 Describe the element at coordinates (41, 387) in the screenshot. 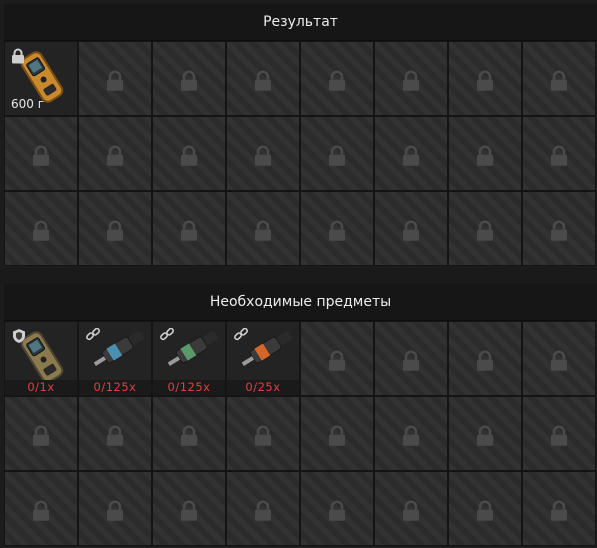

I see `item-count: 0/1x` at that location.